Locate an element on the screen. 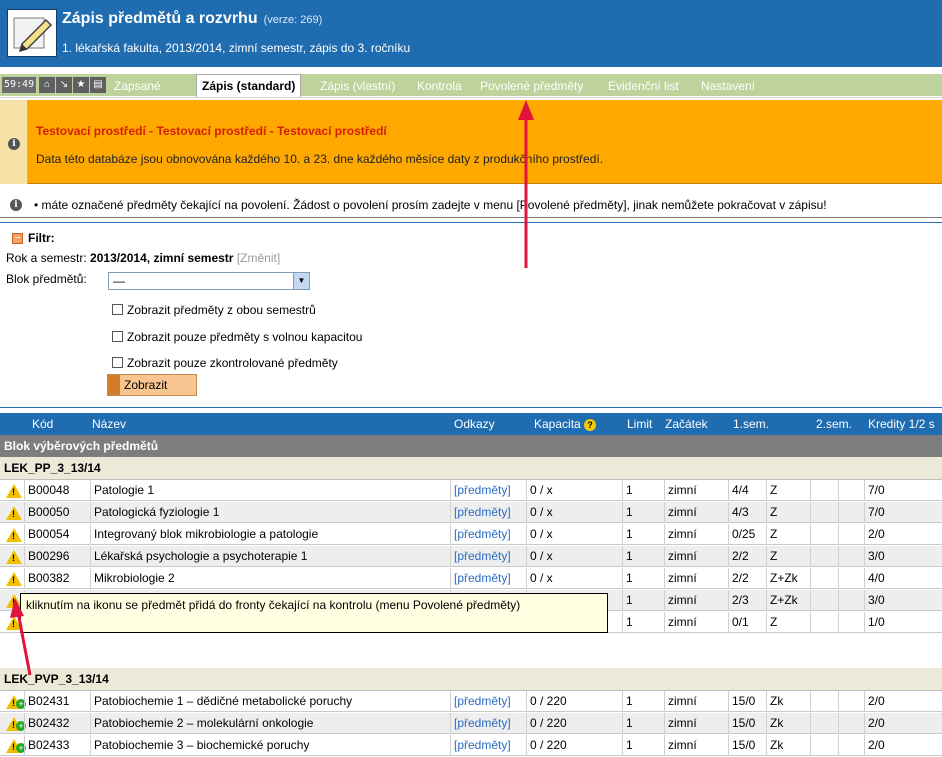 The height and width of the screenshot is (757, 942). cell-h: 2/2 is located at coordinates (747, 578).